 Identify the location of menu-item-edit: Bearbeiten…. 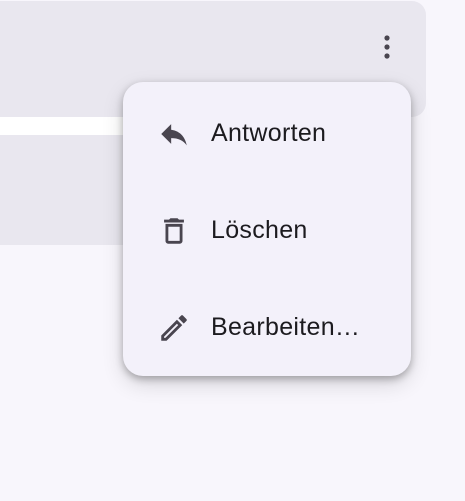
(267, 327).